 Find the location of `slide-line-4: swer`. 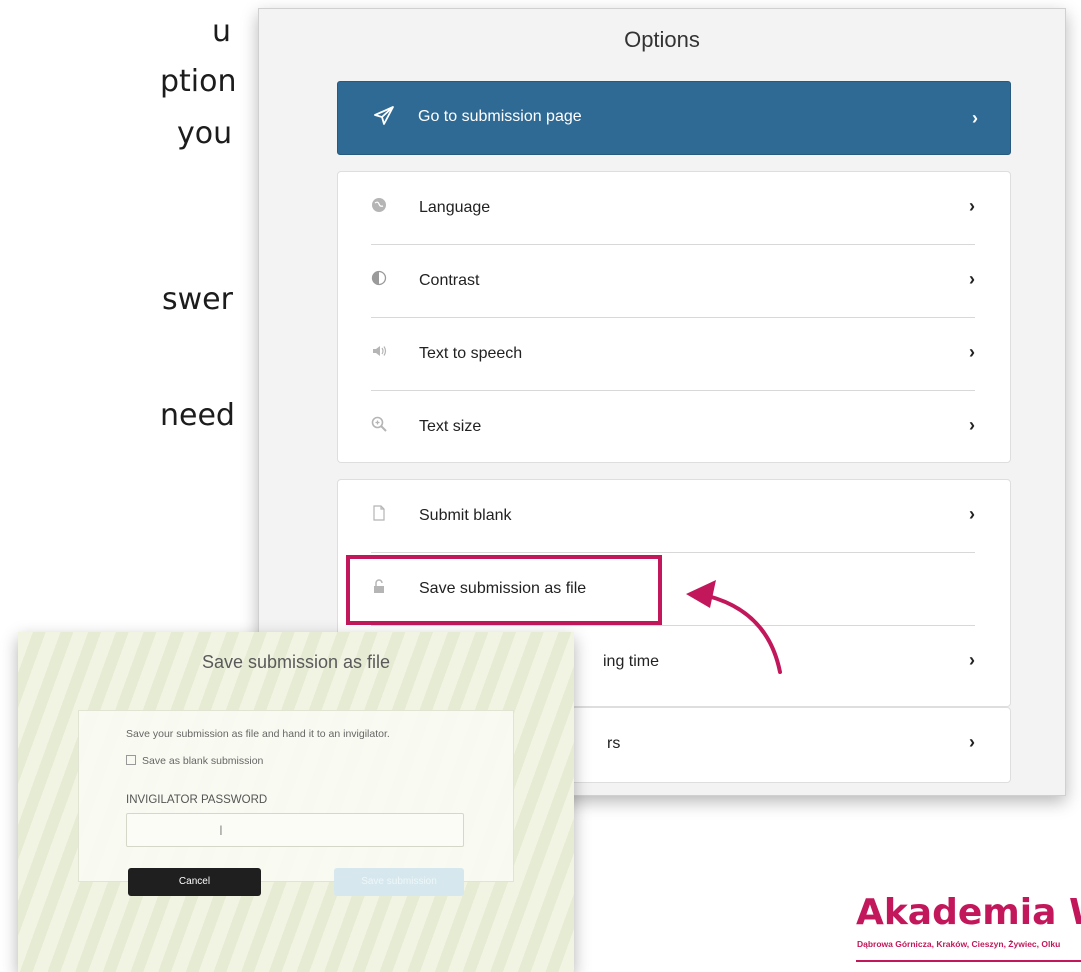

slide-line-4: swer is located at coordinates (197, 299).